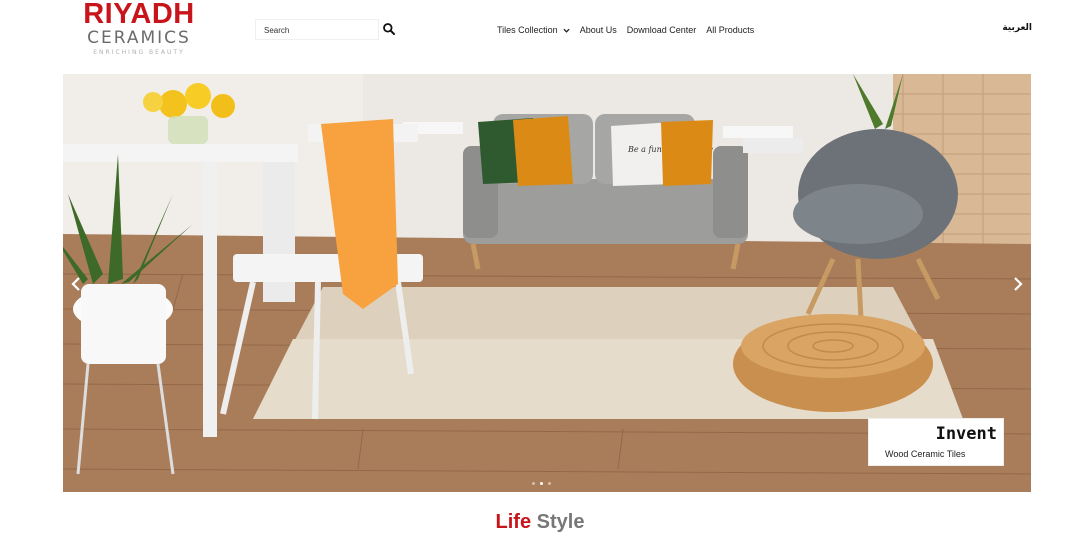  I want to click on nav-download-center: Download Center, so click(662, 30).